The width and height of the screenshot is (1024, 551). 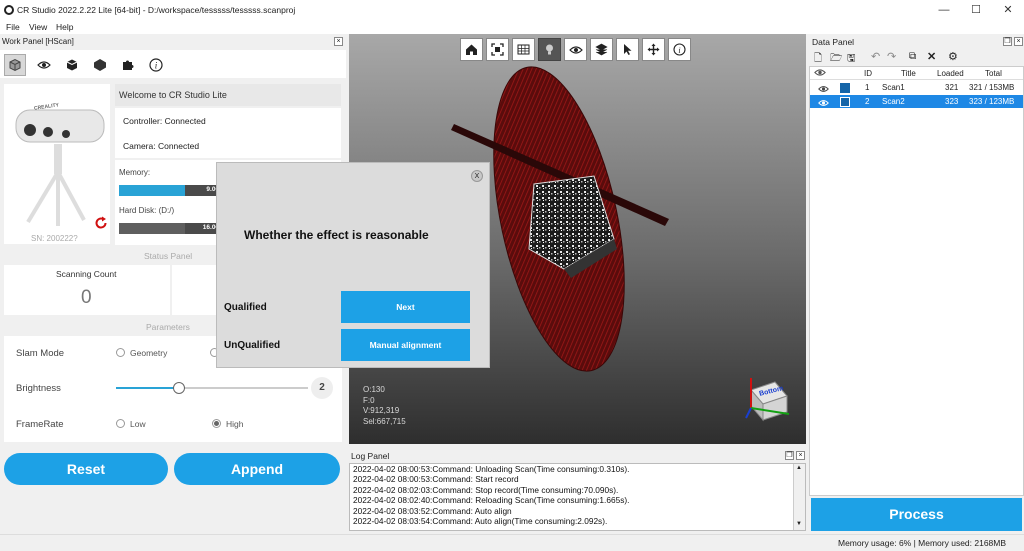 What do you see at coordinates (60, 167) in the screenshot?
I see `scanner-device-image` at bounding box center [60, 167].